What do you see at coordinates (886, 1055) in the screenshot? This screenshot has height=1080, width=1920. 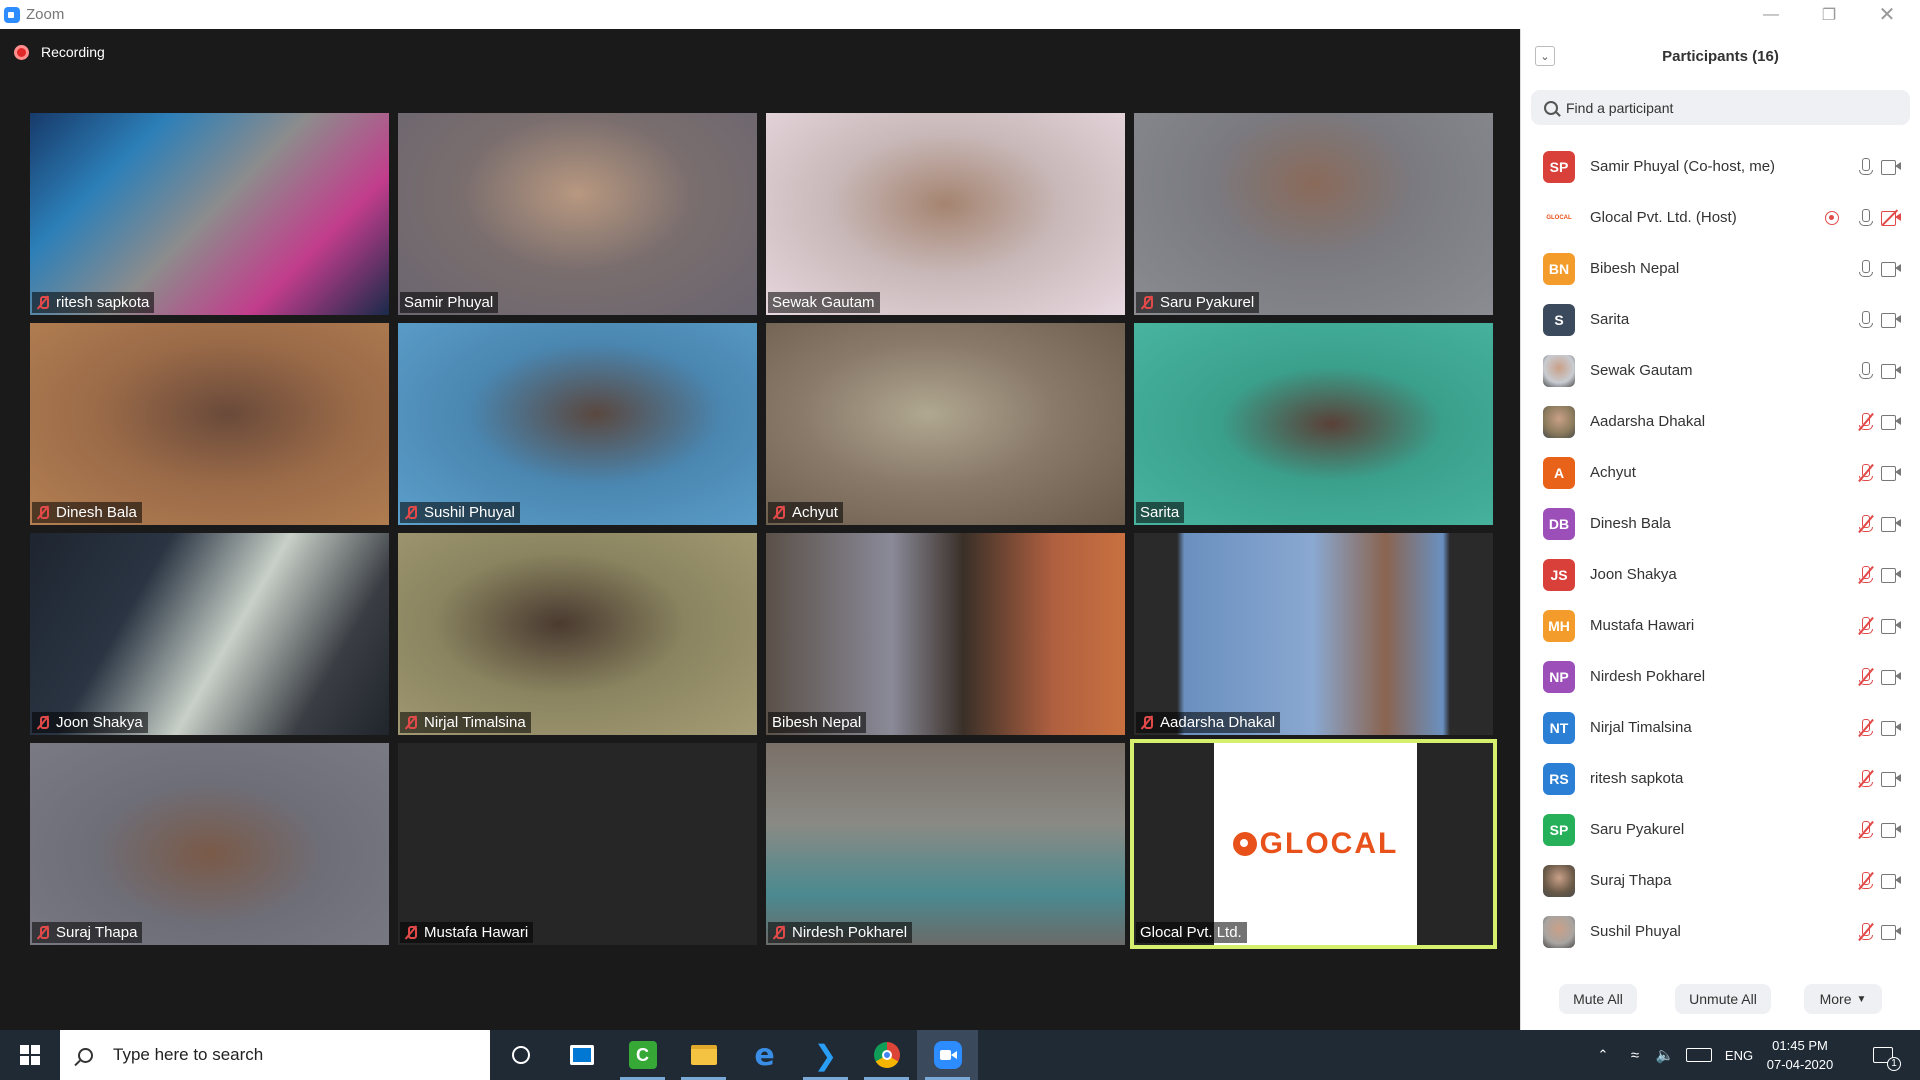 I see `chrome-button` at bounding box center [886, 1055].